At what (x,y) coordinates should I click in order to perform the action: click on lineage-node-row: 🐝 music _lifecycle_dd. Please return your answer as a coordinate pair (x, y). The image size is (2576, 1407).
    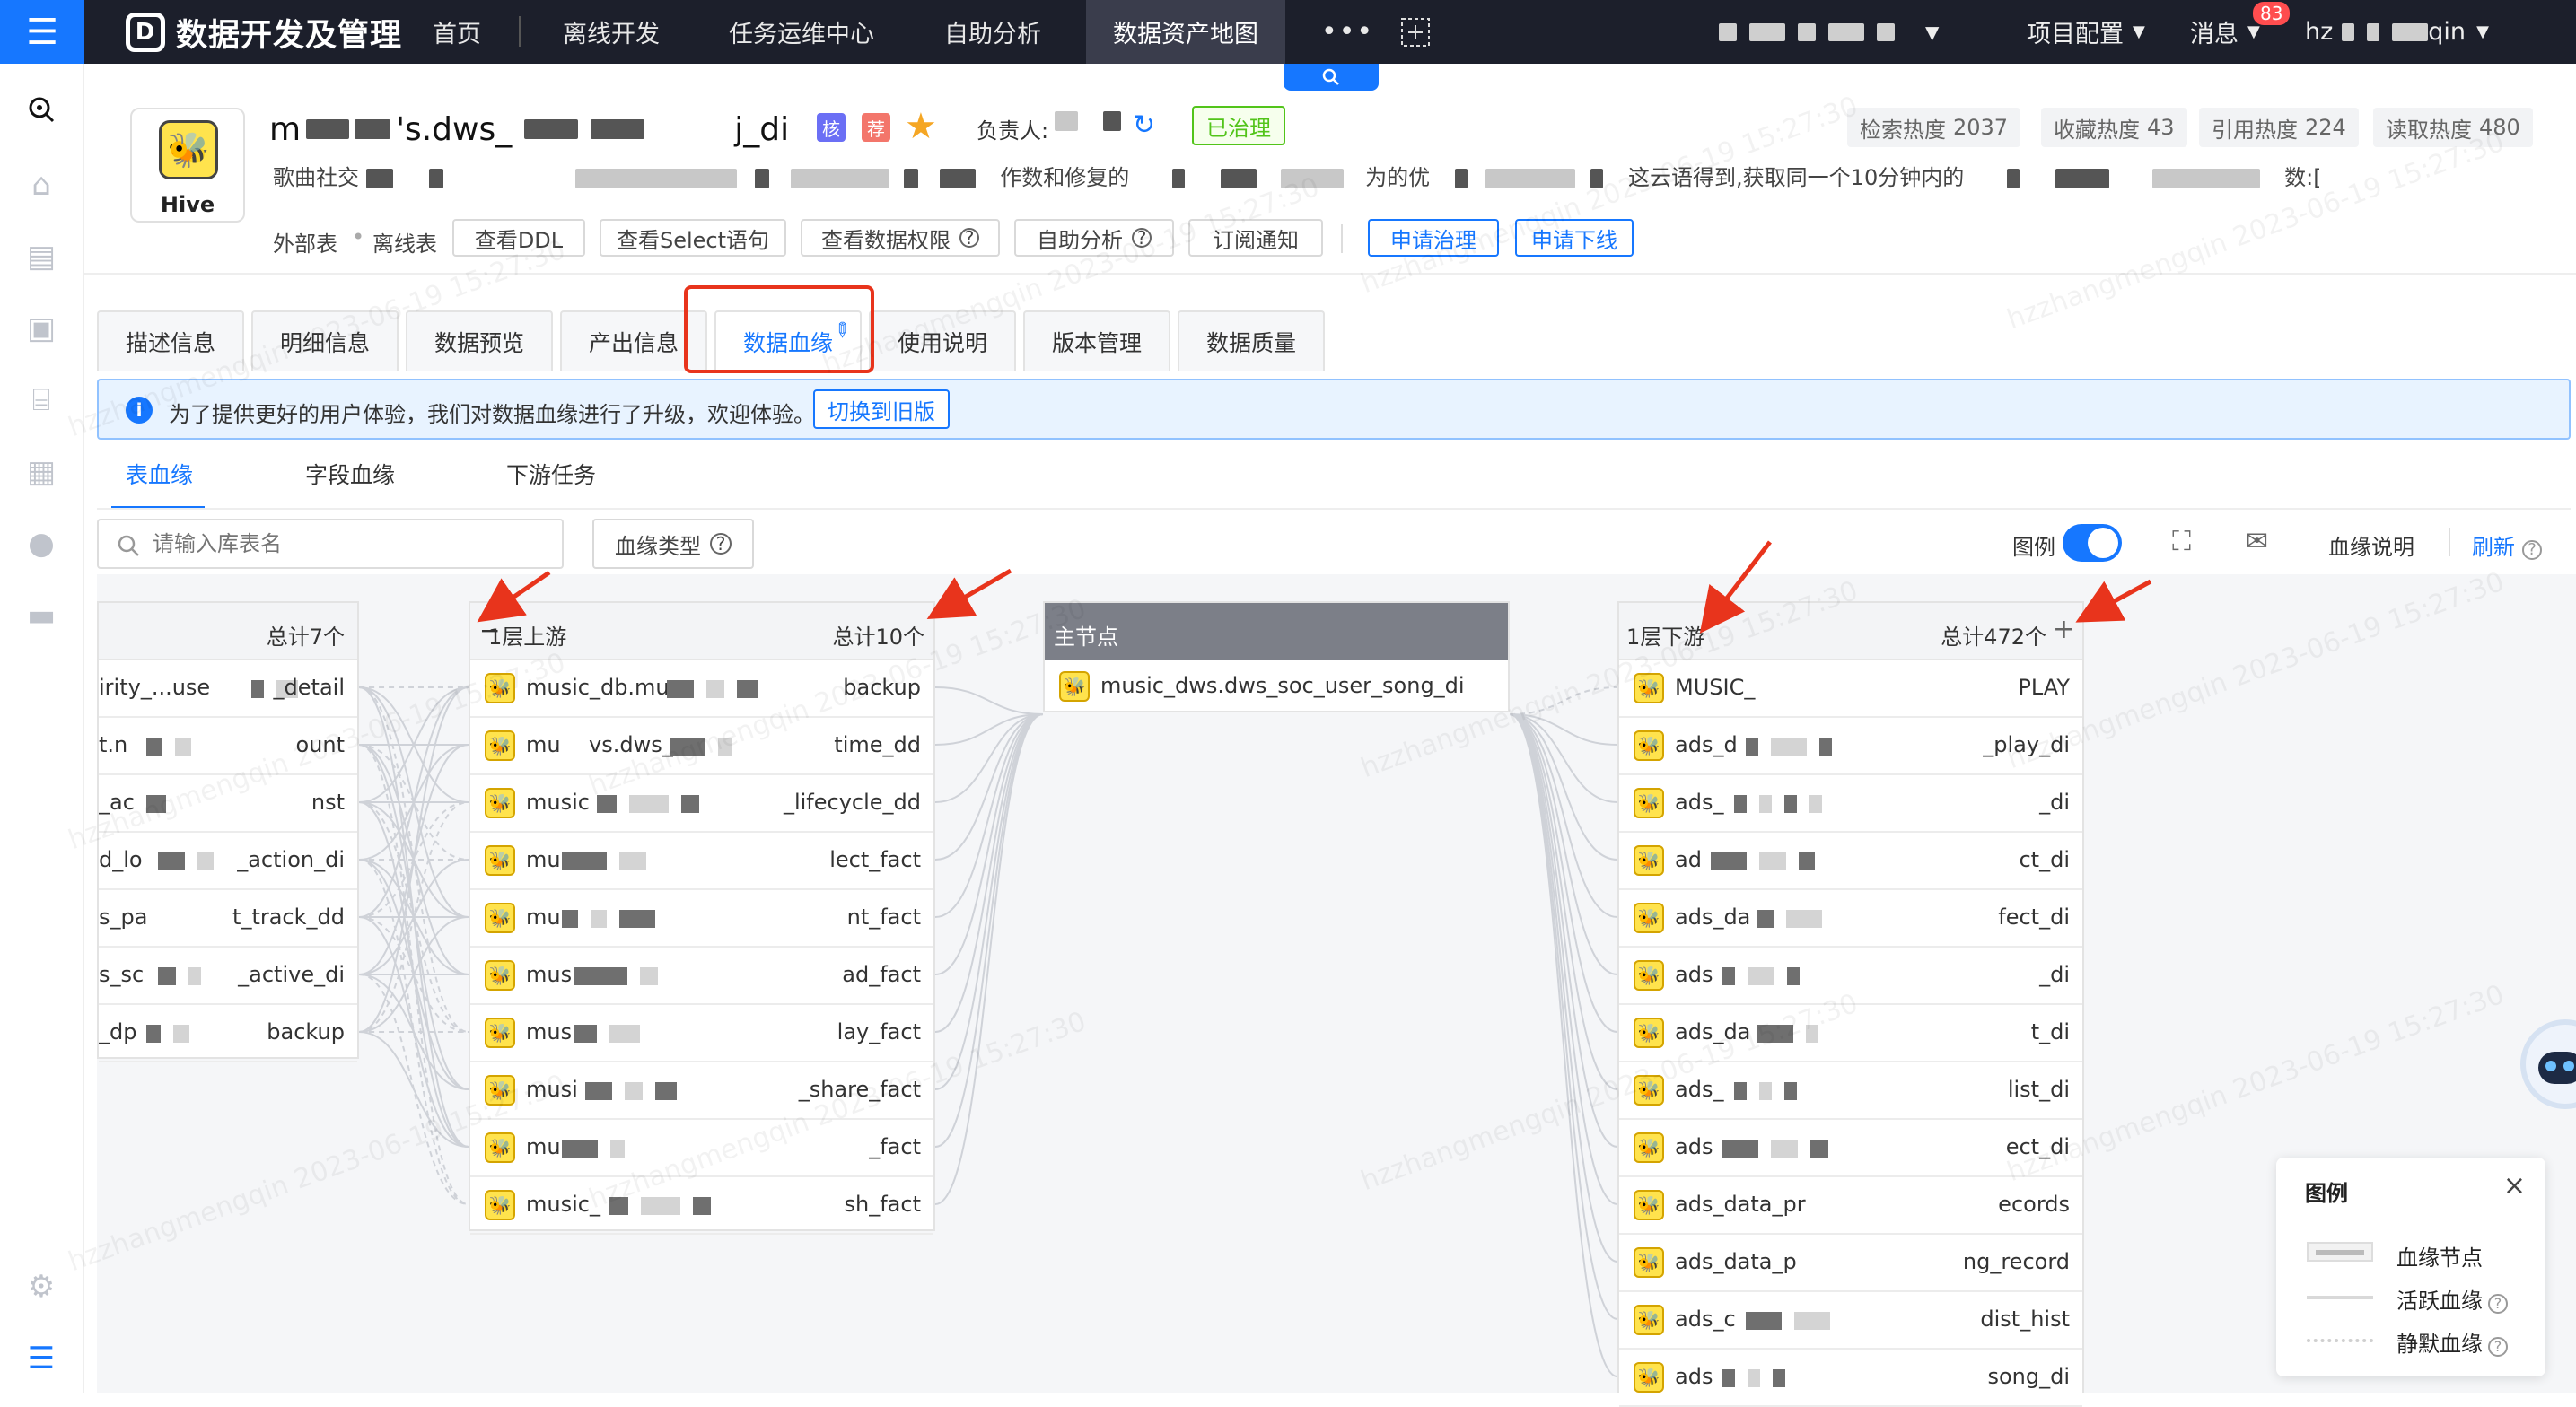
    Looking at the image, I should click on (701, 804).